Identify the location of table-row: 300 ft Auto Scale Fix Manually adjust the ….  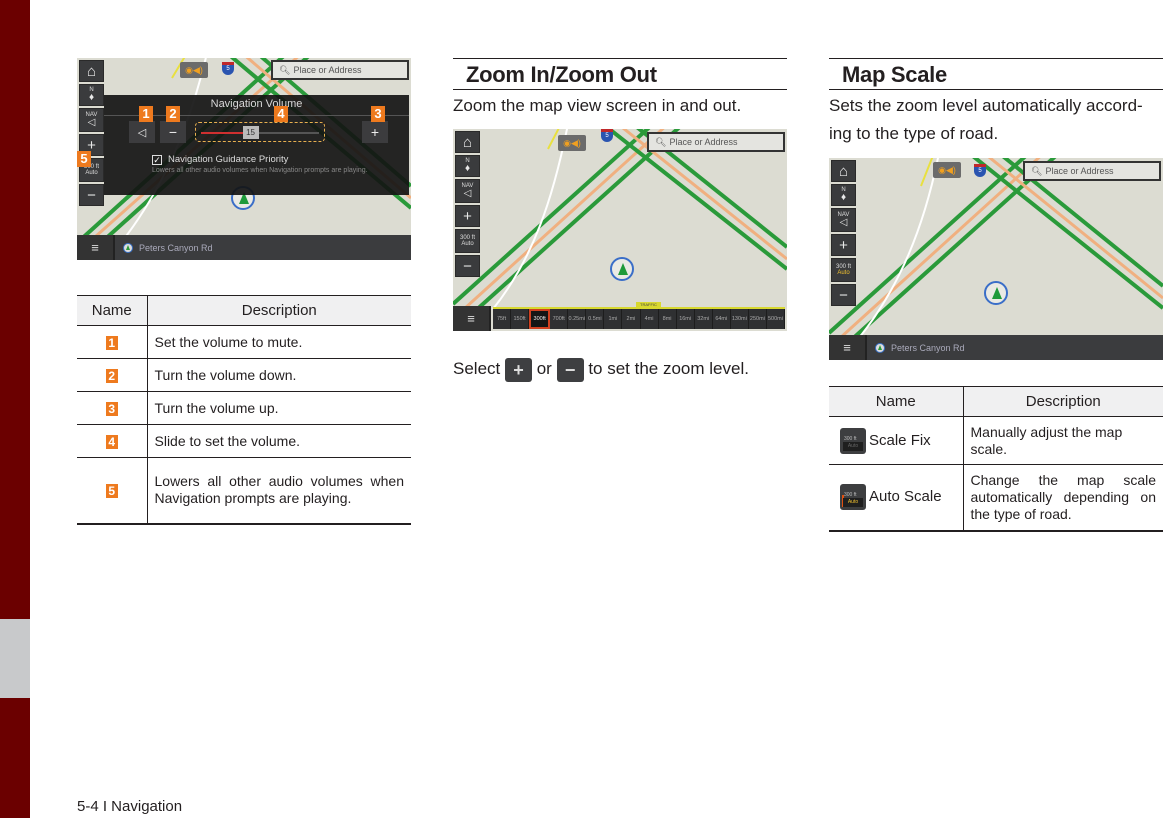
(996, 440).